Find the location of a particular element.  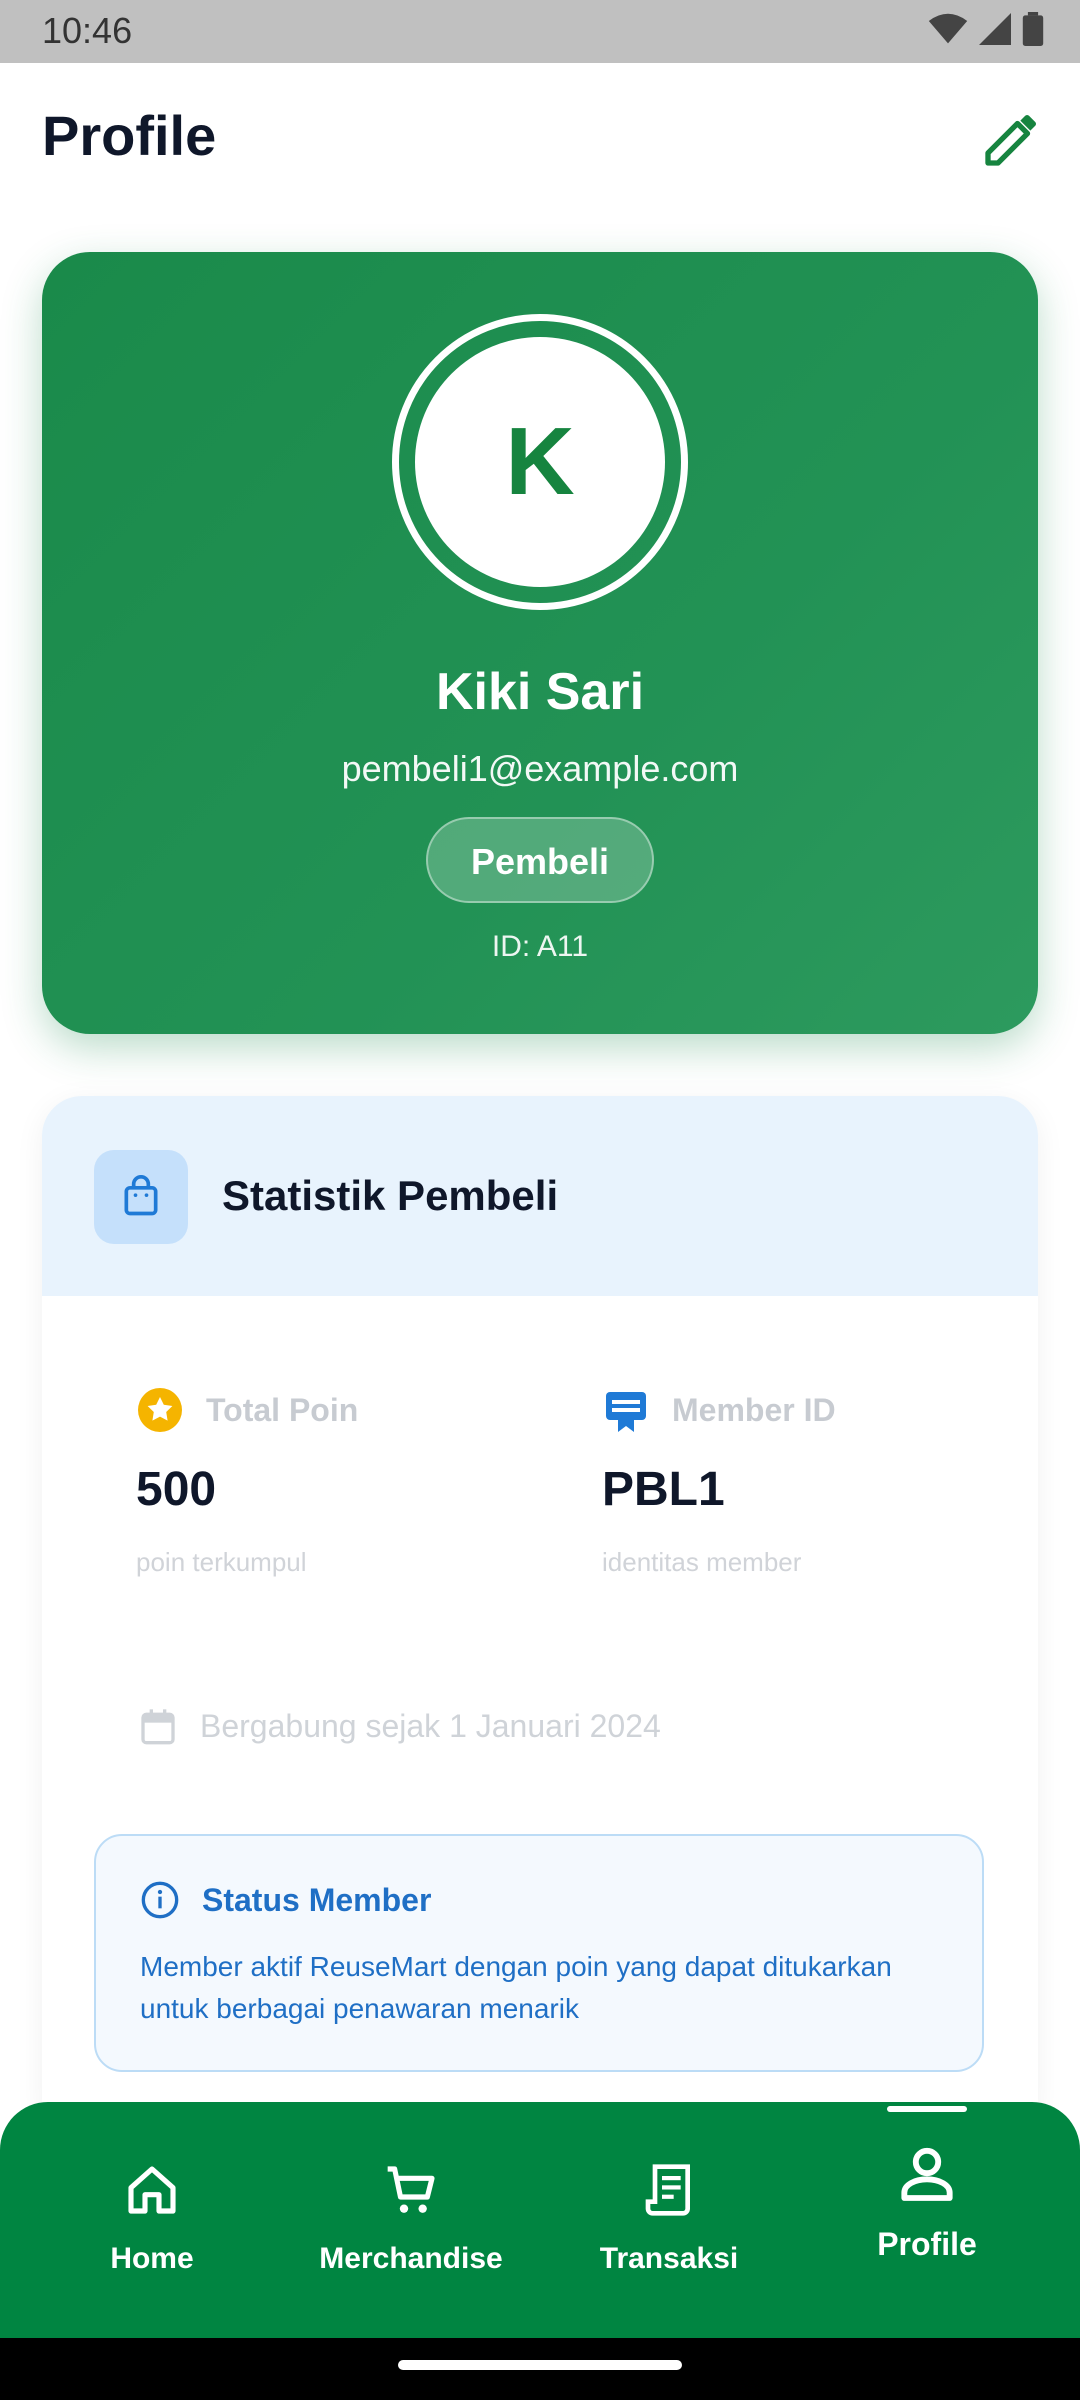

stats-title: Statistik Pembeli is located at coordinates (390, 1195).